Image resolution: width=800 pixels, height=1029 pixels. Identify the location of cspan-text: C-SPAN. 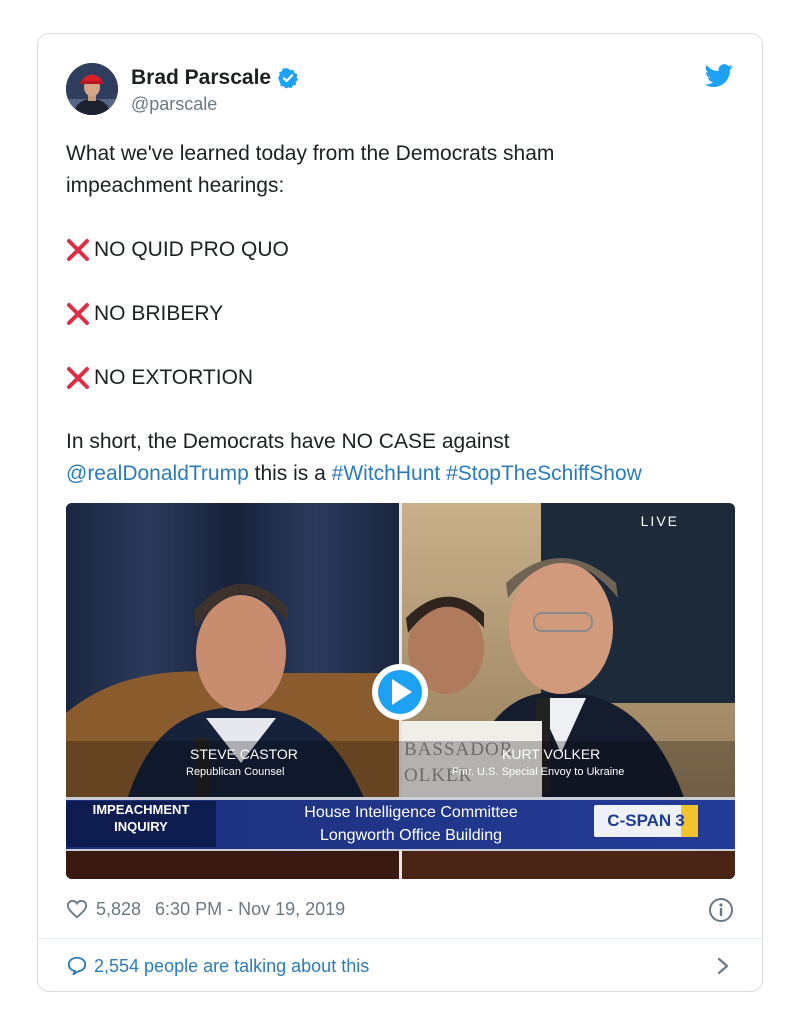
(639, 820).